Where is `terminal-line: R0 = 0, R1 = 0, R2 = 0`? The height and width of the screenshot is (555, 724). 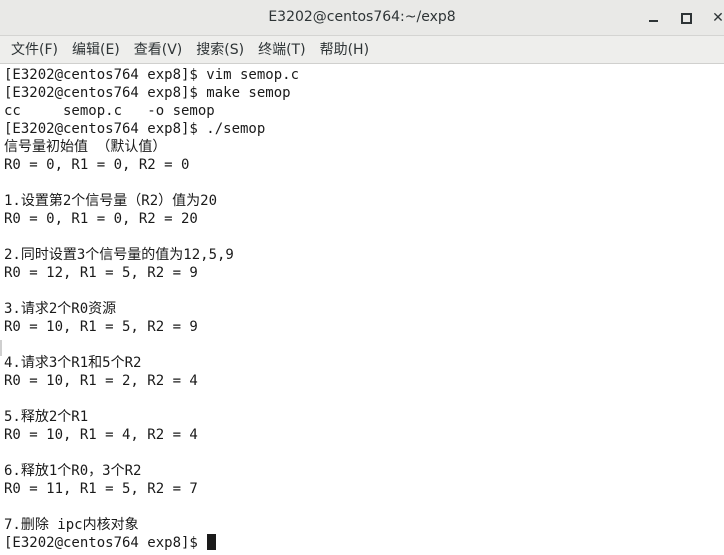
terminal-line: R0 = 0, R1 = 0, R2 = 0 is located at coordinates (97, 165).